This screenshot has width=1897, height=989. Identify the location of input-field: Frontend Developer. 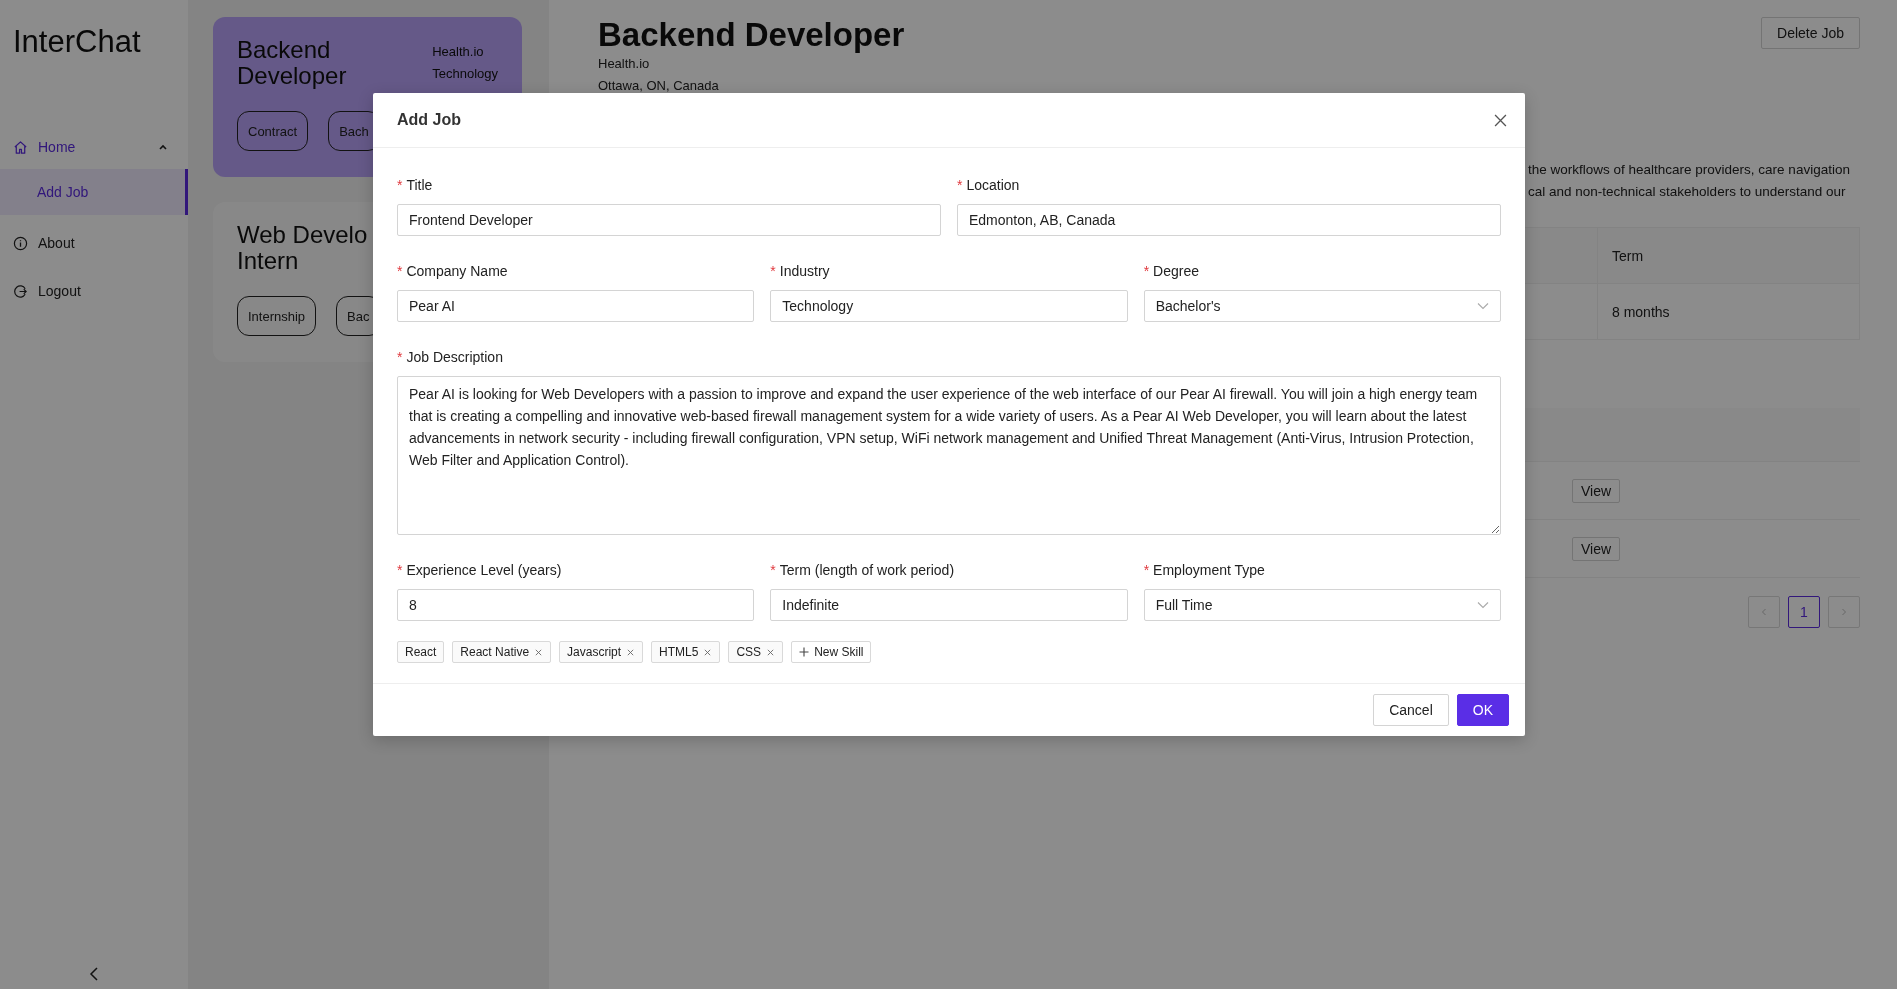
(669, 220).